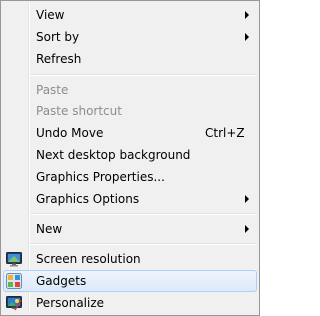 The width and height of the screenshot is (320, 316). What do you see at coordinates (52, 90) in the screenshot?
I see `menu-item-label: Paste` at bounding box center [52, 90].